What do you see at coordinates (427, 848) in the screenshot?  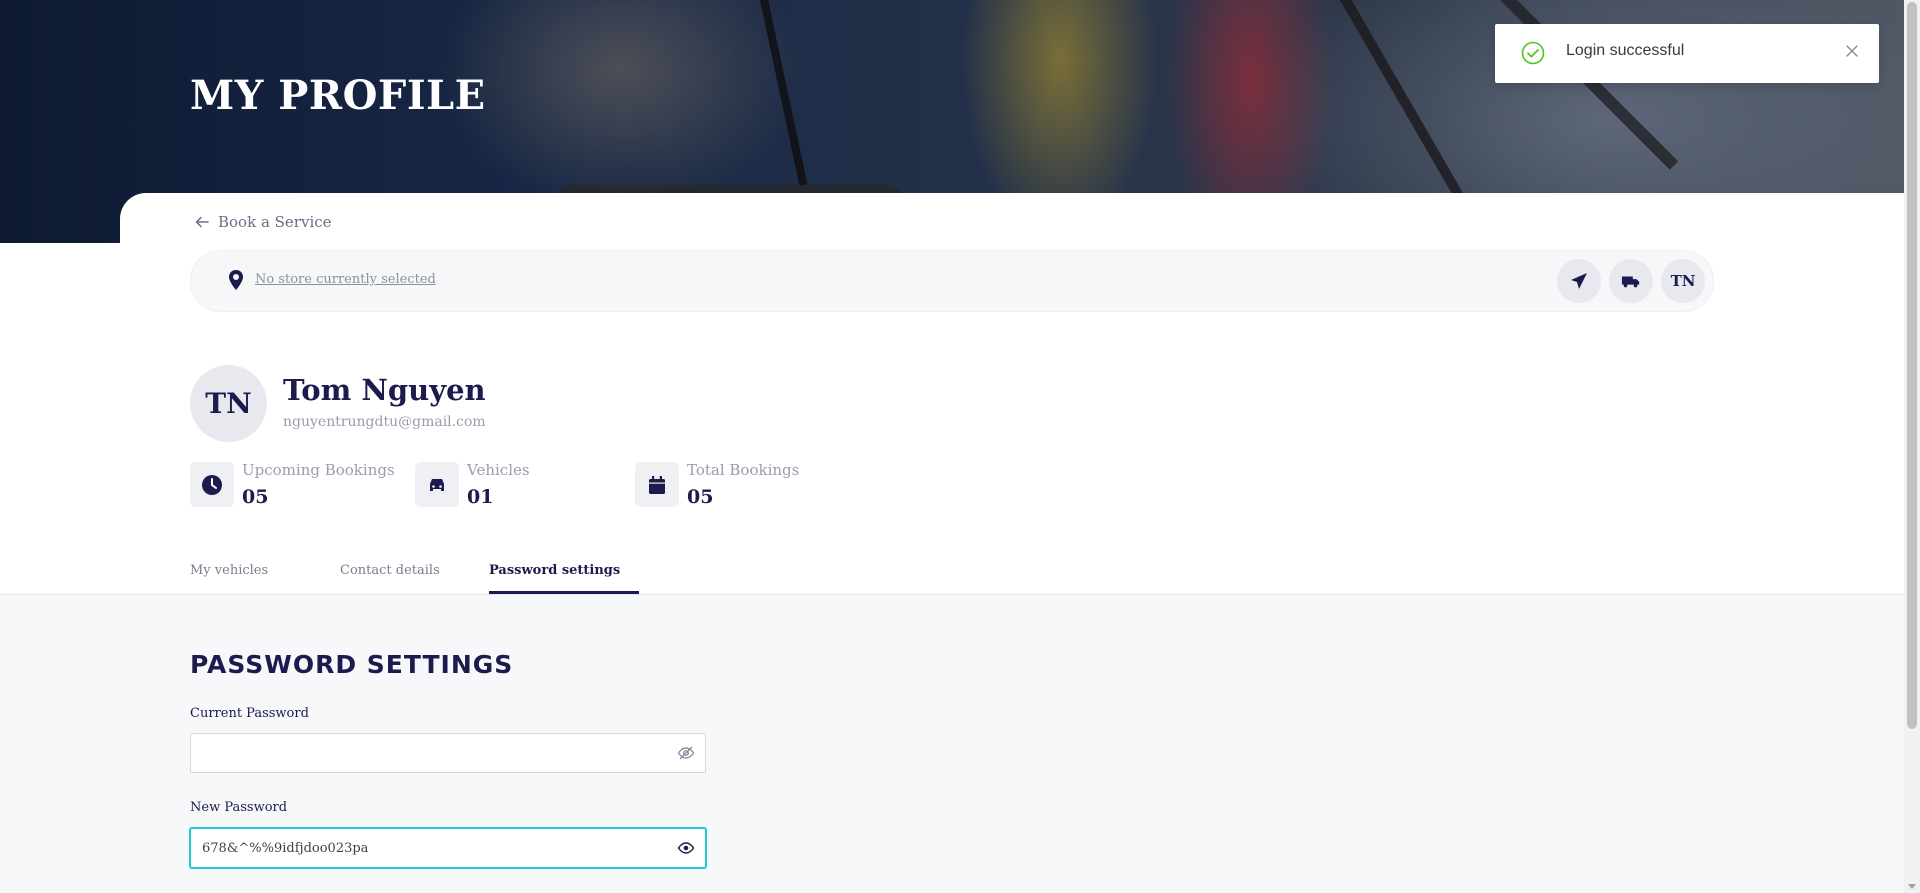 I see `new-password-input` at bounding box center [427, 848].